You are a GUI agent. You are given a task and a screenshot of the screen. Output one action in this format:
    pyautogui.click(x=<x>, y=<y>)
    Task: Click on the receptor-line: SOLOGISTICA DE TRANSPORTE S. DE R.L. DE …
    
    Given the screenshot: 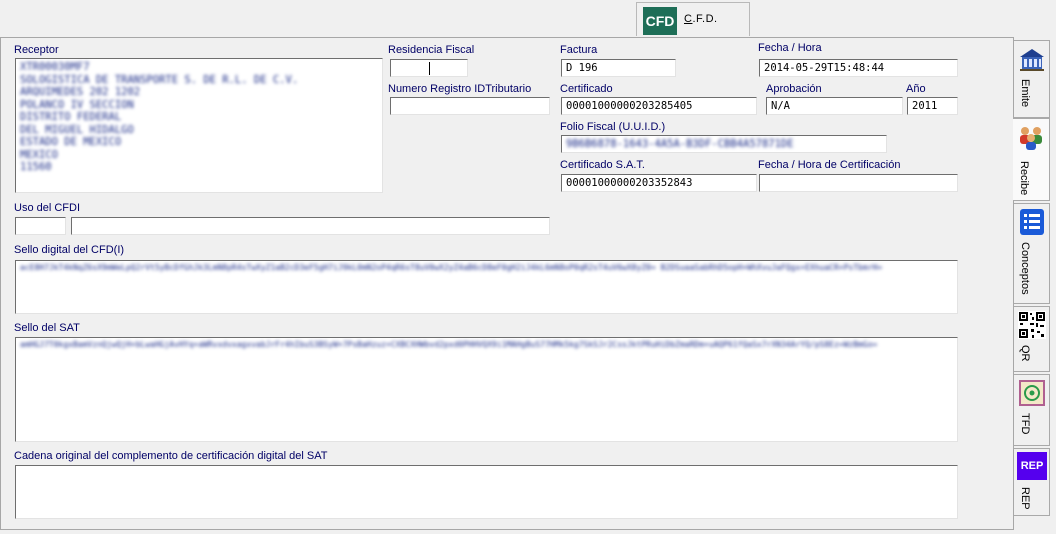 What is the action you would take?
    pyautogui.click(x=159, y=79)
    